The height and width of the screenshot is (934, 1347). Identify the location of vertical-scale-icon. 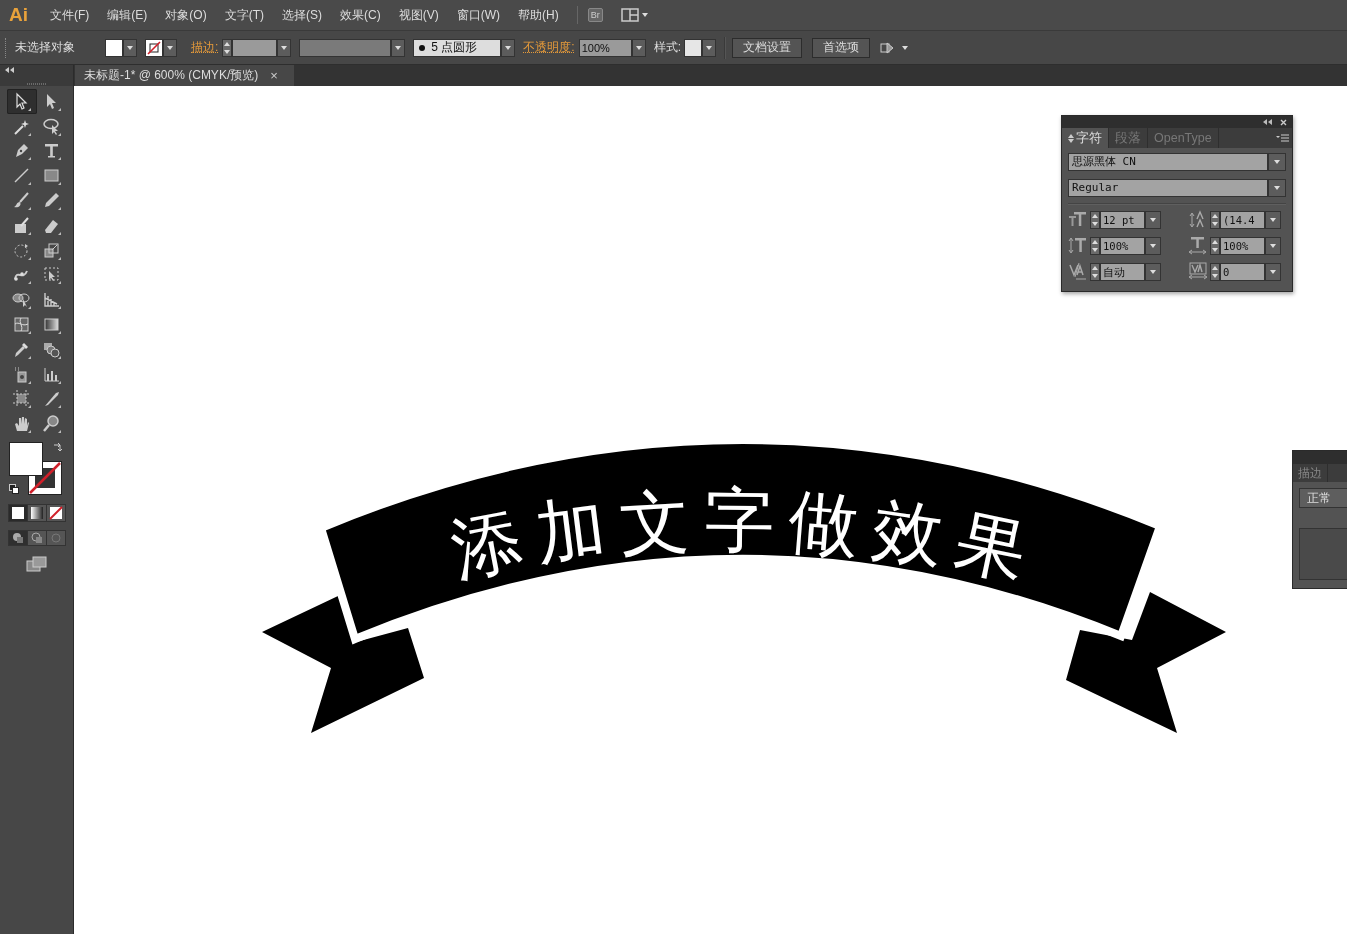
(1077, 245).